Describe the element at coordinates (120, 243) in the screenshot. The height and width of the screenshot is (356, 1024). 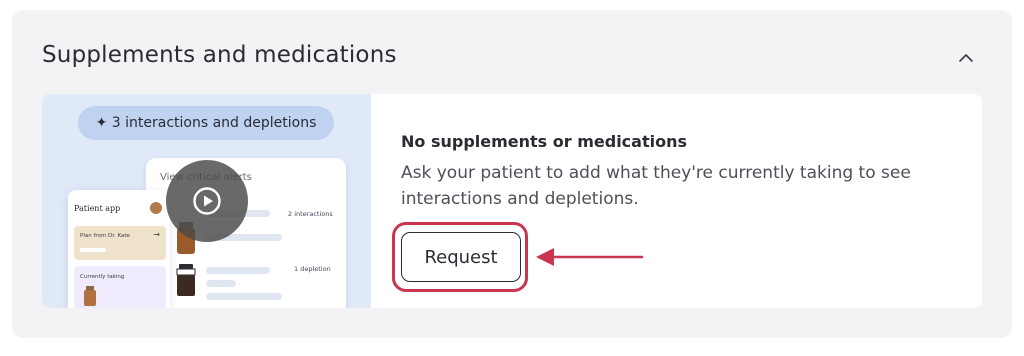
I see `plan-card: Plan from Dr. Kate →` at that location.